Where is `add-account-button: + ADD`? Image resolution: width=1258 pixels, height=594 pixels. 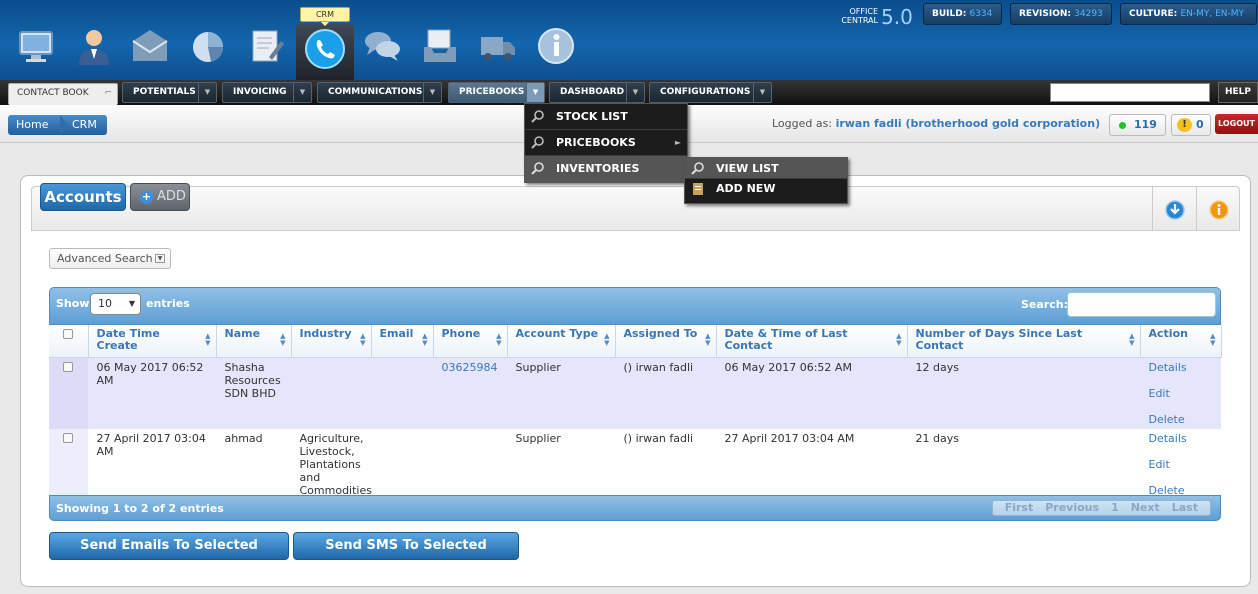
add-account-button: + ADD is located at coordinates (160, 197).